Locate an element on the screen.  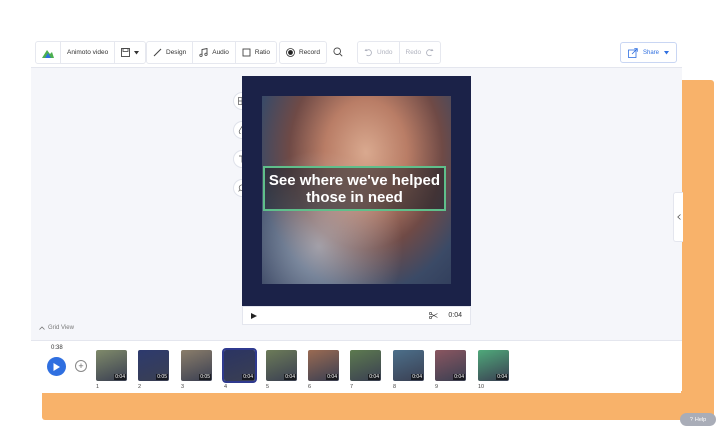
scene-number: 7 is located at coordinates (352, 387).